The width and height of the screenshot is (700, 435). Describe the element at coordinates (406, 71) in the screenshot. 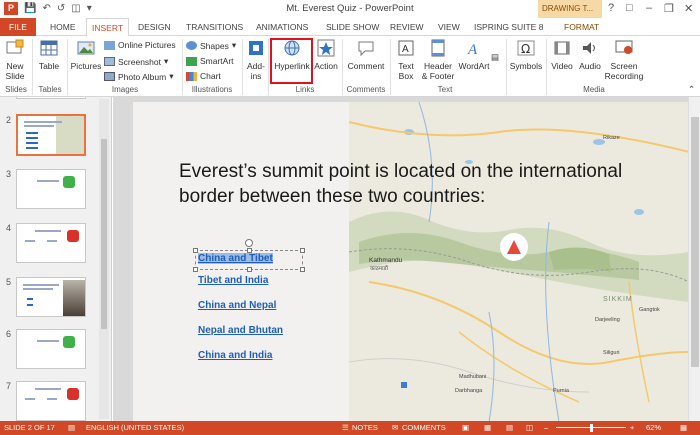

I see `text-box-label: Text Box` at that location.